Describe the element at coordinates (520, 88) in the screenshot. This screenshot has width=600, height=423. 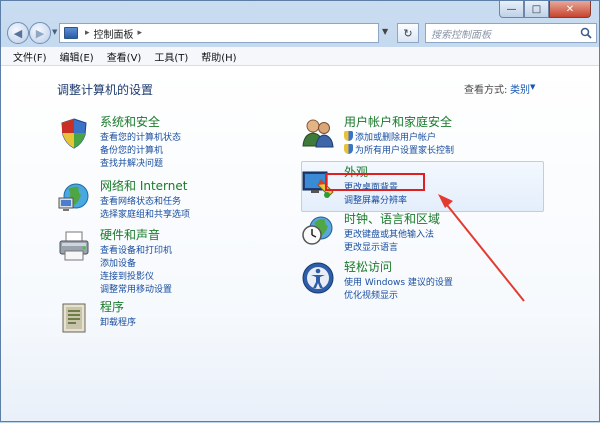
I see `view-by-dropdown: 类别` at that location.